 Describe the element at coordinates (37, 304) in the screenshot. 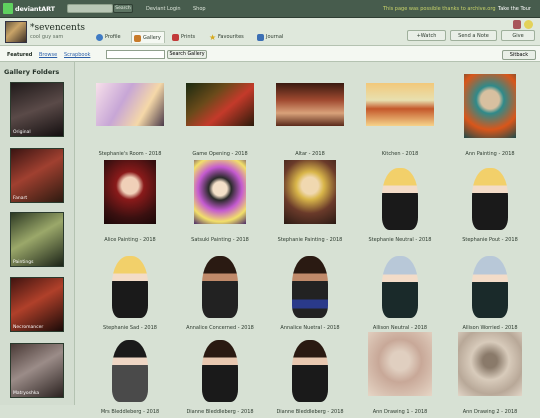

I see `folder-necromancer: Necromancer` at that location.